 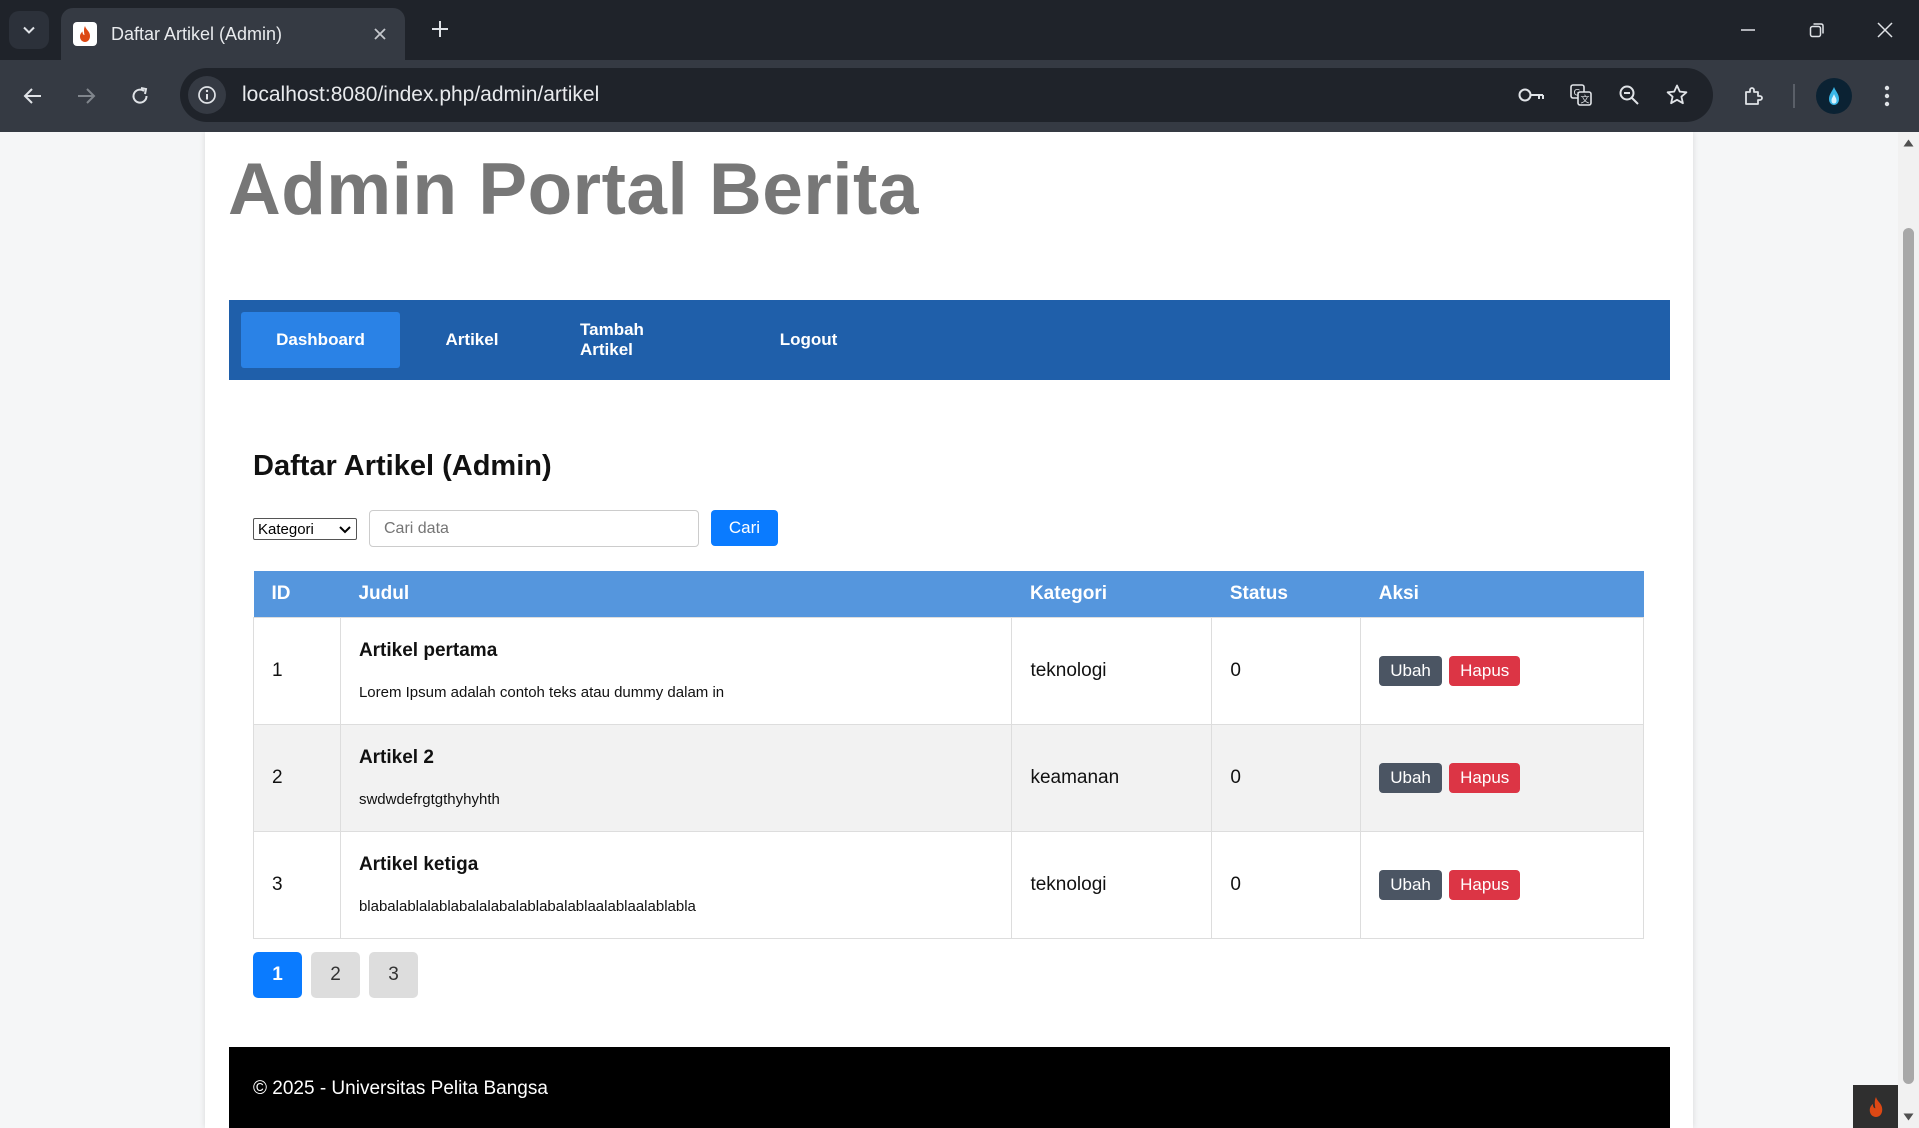 I want to click on vertical-scrollbar, so click(x=1908, y=630).